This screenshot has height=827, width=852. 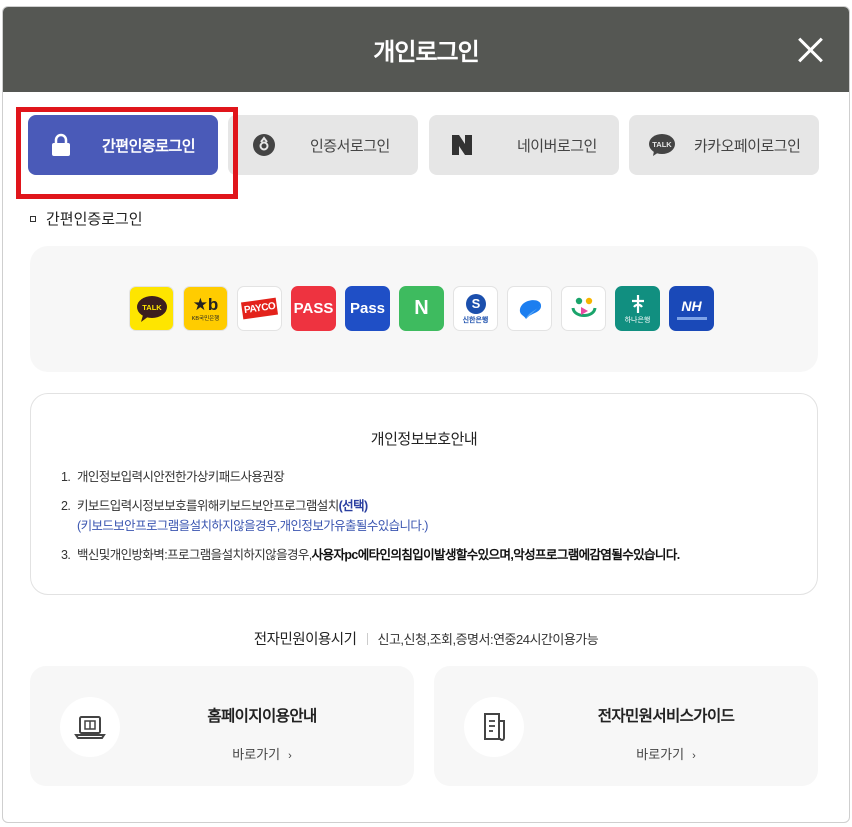 What do you see at coordinates (810, 50) in the screenshot?
I see `close-icon` at bounding box center [810, 50].